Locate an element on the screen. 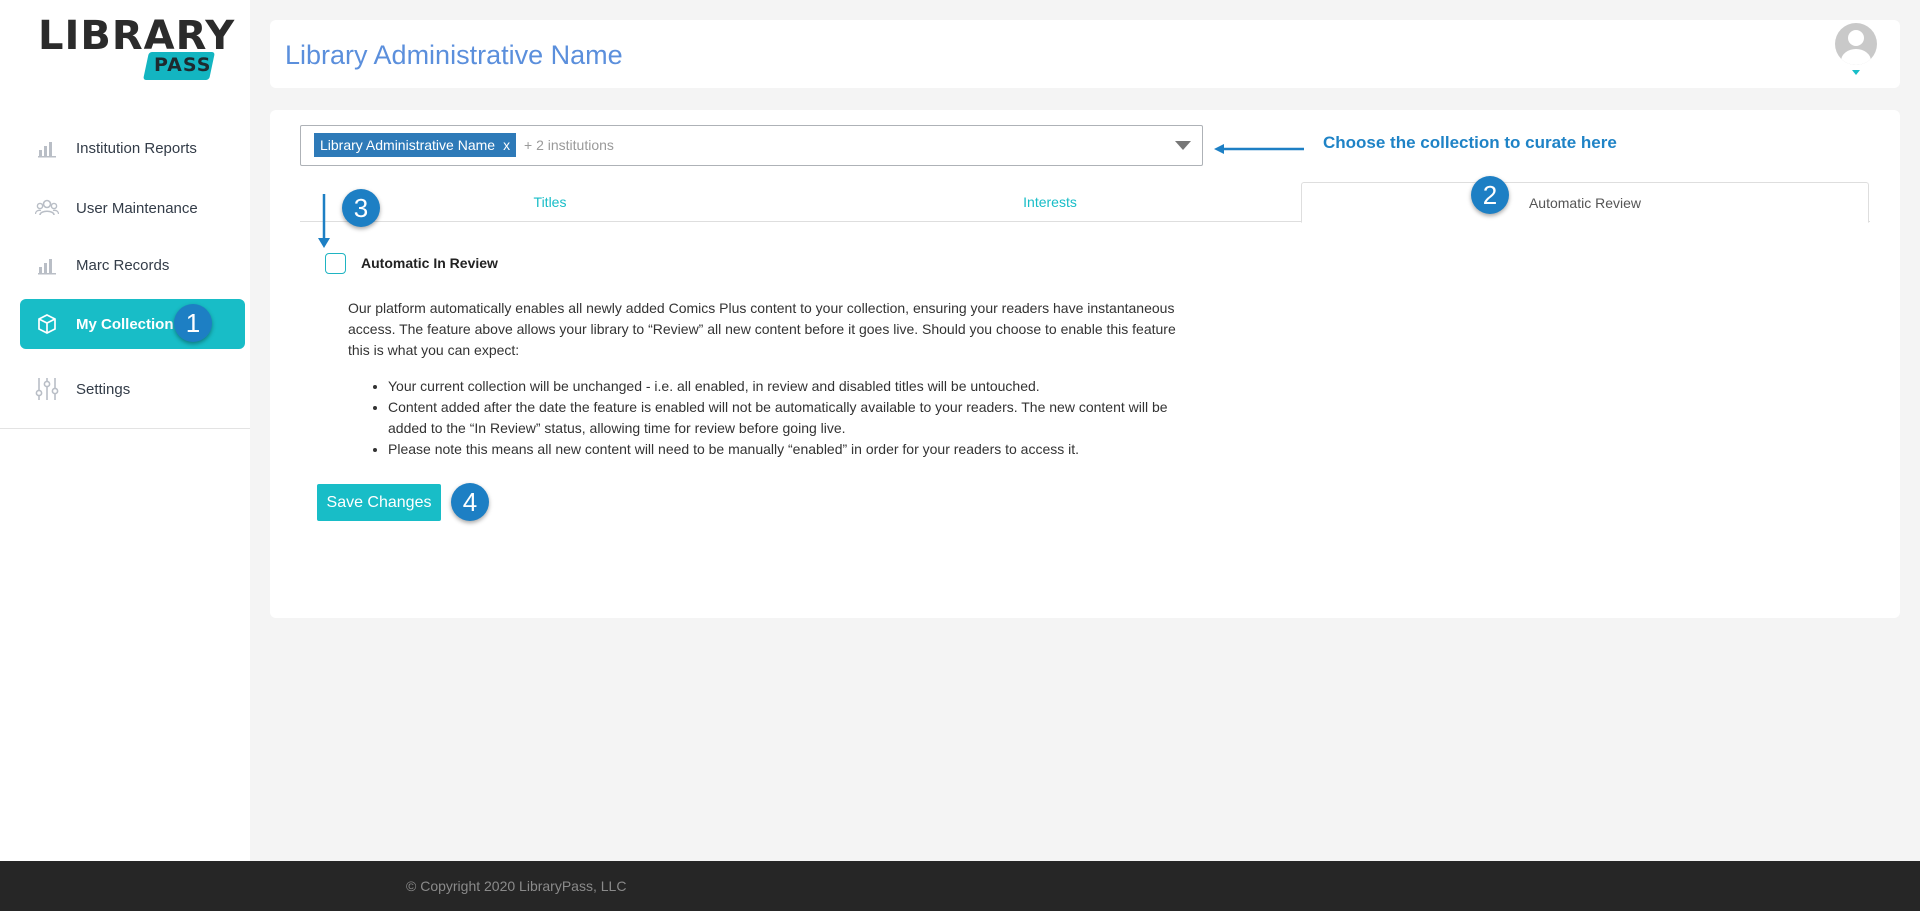 This screenshot has height=911, width=1920. automatic-in-review-checkbox is located at coordinates (335, 263).